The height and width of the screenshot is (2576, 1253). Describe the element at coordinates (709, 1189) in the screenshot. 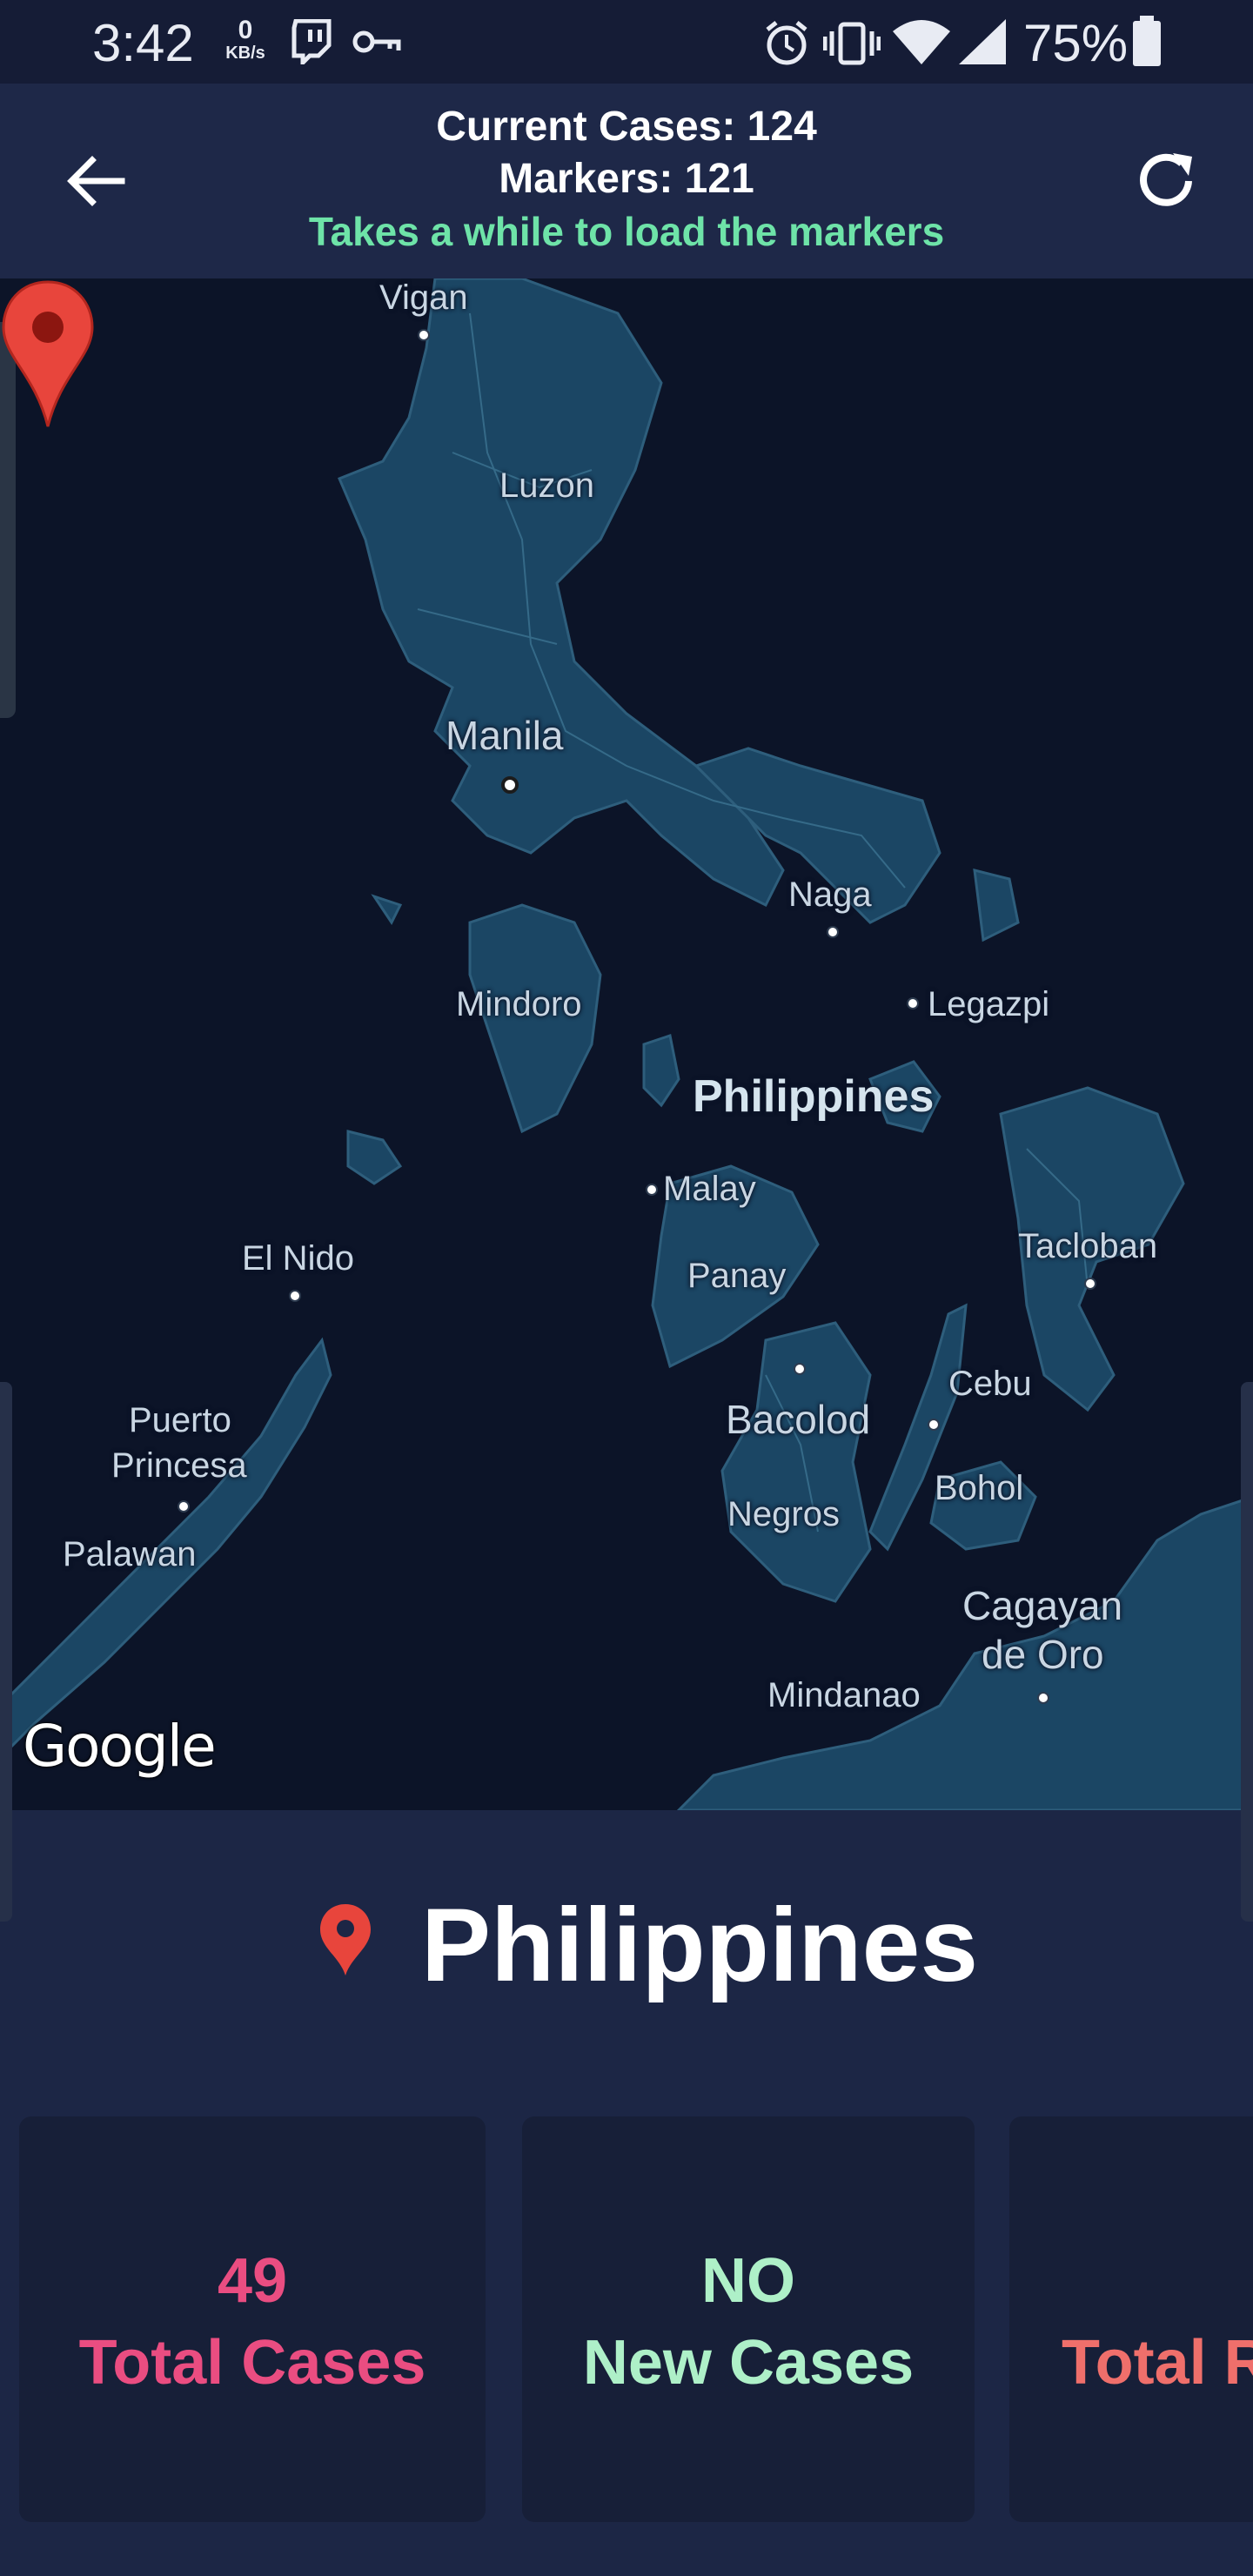

I see `map-label-malay: Malay` at that location.